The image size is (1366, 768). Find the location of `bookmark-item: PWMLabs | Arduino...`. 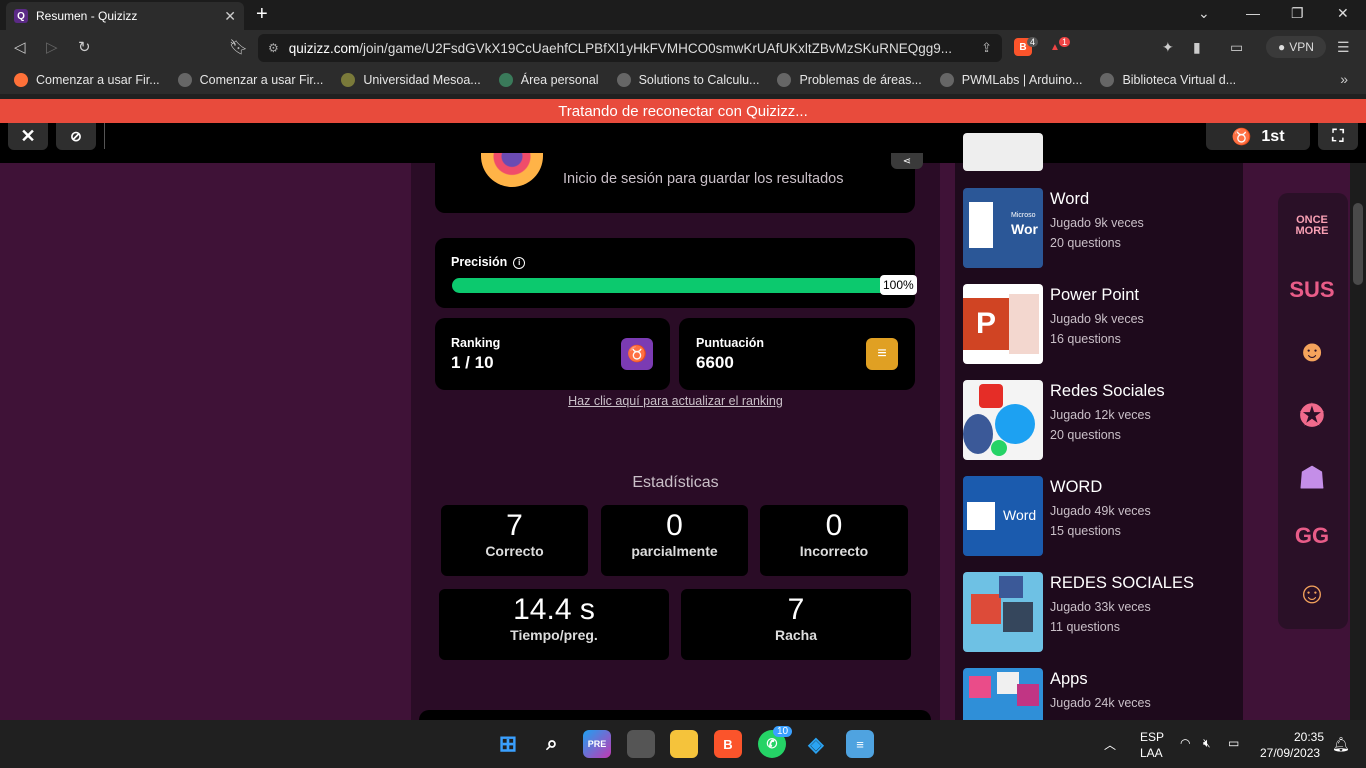

bookmark-item: PWMLabs | Arduino... is located at coordinates (1010, 80).